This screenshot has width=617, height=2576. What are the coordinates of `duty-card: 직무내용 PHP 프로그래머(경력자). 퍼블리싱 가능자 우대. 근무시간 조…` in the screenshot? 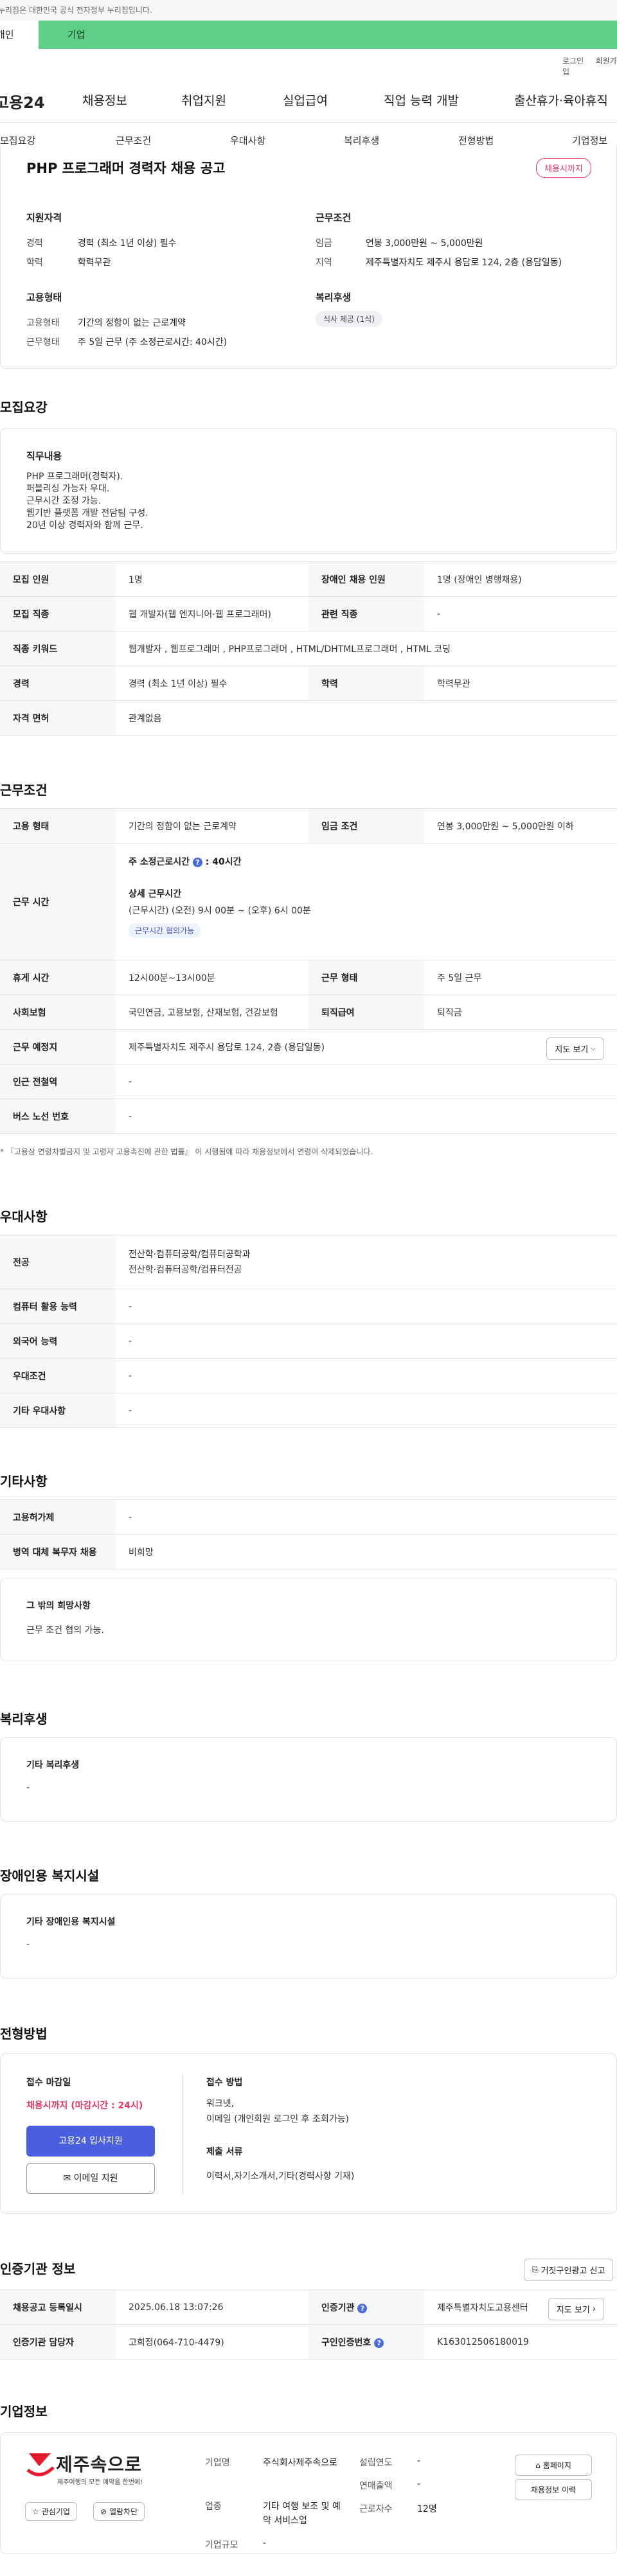 It's located at (308, 491).